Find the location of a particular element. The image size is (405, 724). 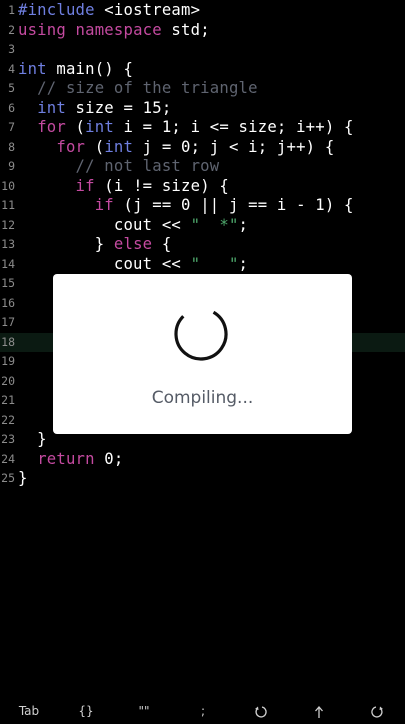

code-line: 13 } else { is located at coordinates (202, 245).